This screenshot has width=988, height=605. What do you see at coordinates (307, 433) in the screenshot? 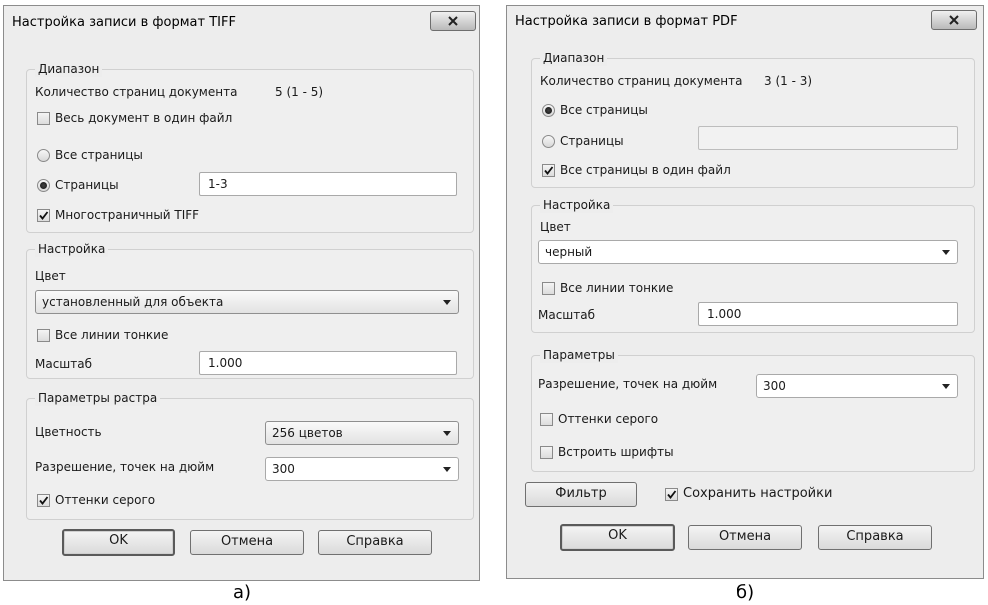
I see `tiff-depth-value: 256 цветов` at bounding box center [307, 433].